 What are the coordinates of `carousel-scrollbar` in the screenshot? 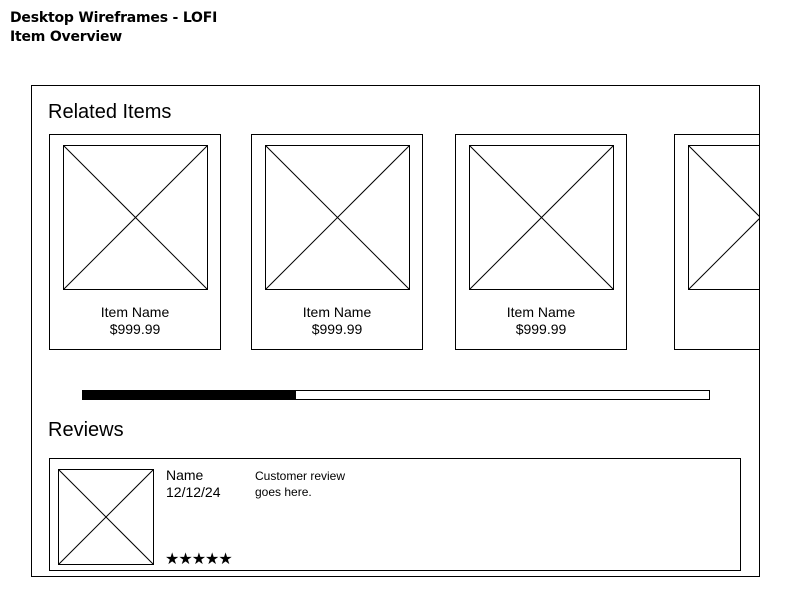 It's located at (396, 395).